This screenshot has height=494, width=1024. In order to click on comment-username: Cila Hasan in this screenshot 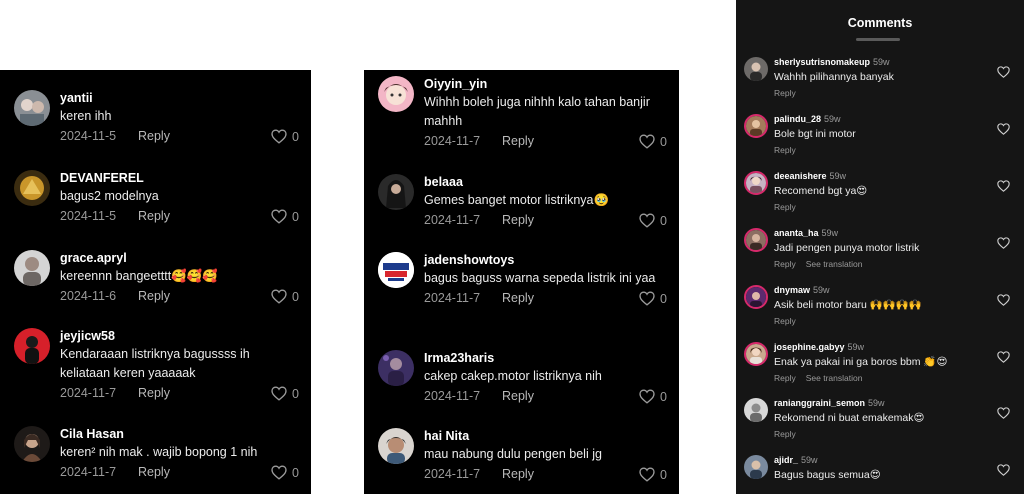, I will do `click(179, 434)`.